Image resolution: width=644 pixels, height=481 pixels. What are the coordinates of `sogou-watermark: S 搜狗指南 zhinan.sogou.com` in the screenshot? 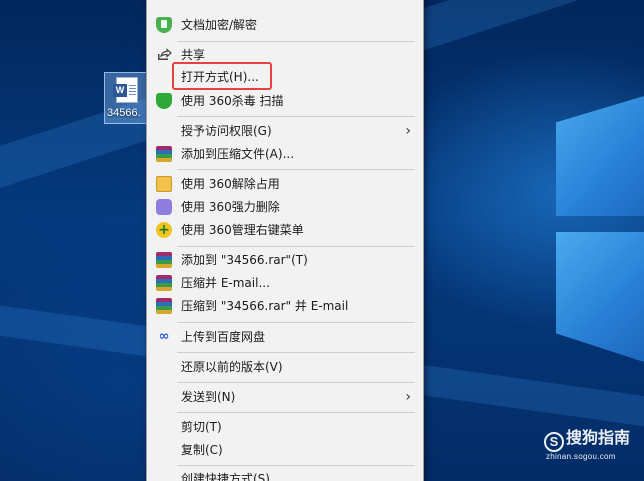 It's located at (587, 442).